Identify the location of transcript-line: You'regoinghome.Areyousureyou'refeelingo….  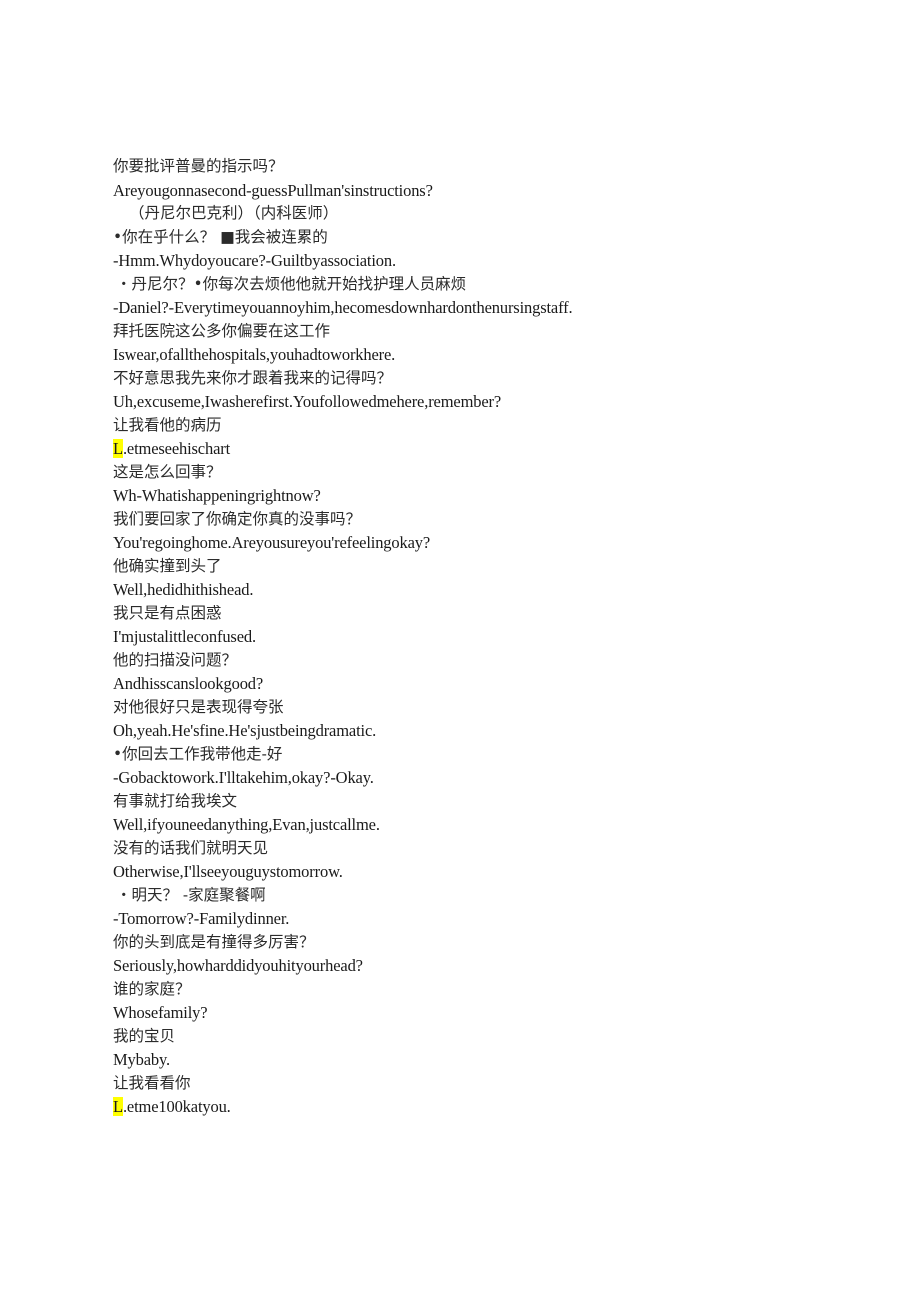
(272, 542).